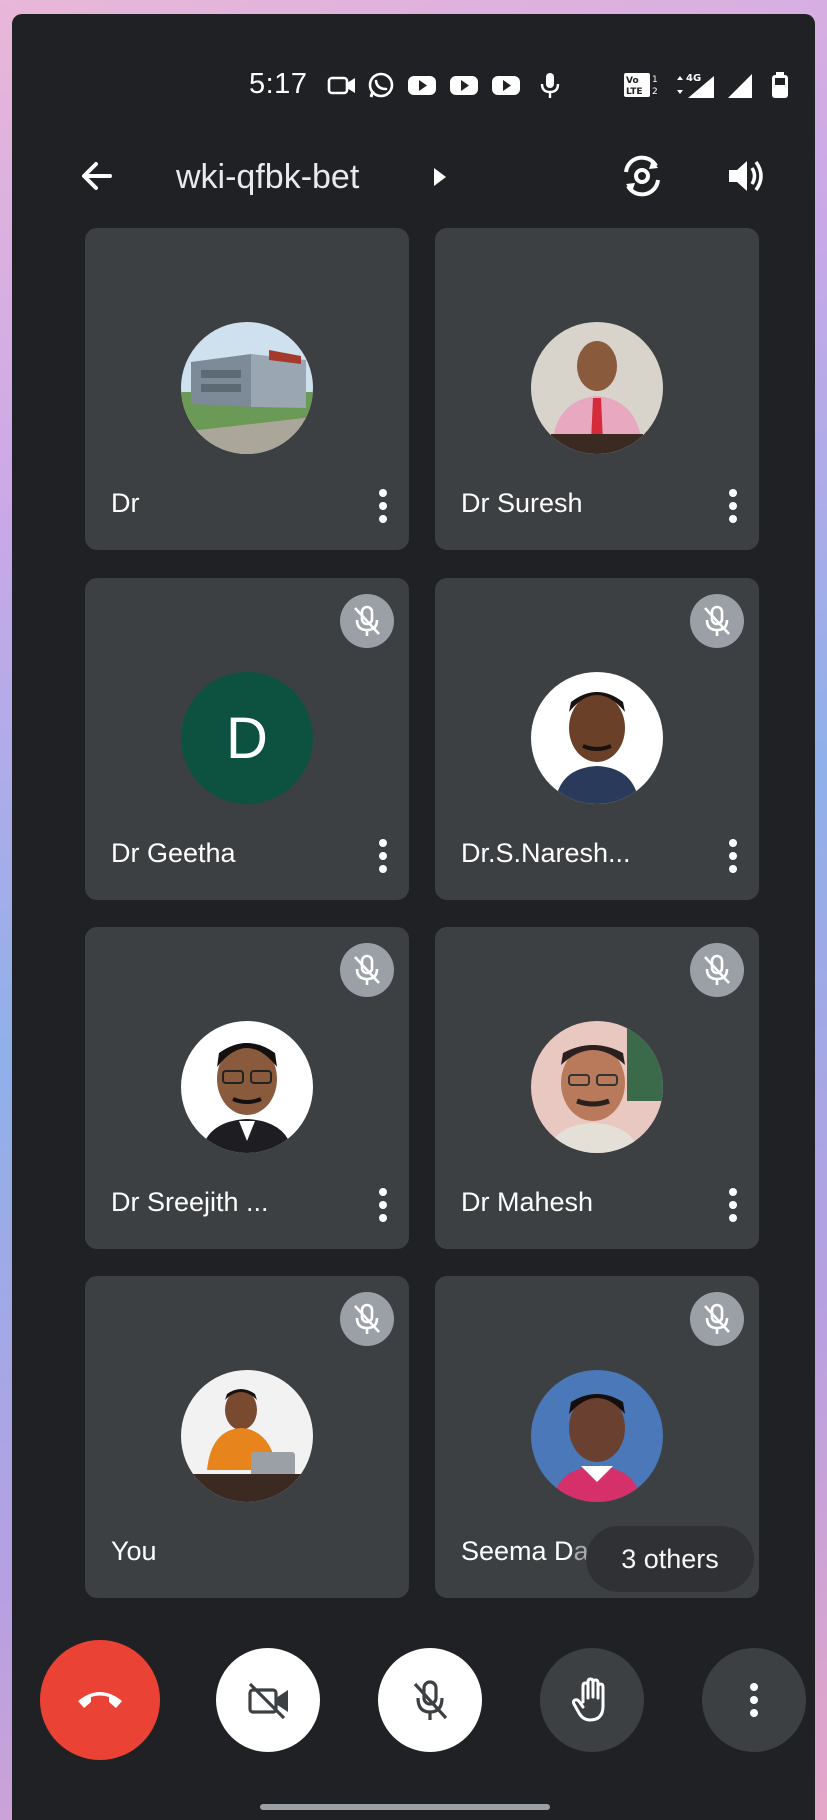  I want to click on participant-name: Dr Geetha, so click(173, 853).